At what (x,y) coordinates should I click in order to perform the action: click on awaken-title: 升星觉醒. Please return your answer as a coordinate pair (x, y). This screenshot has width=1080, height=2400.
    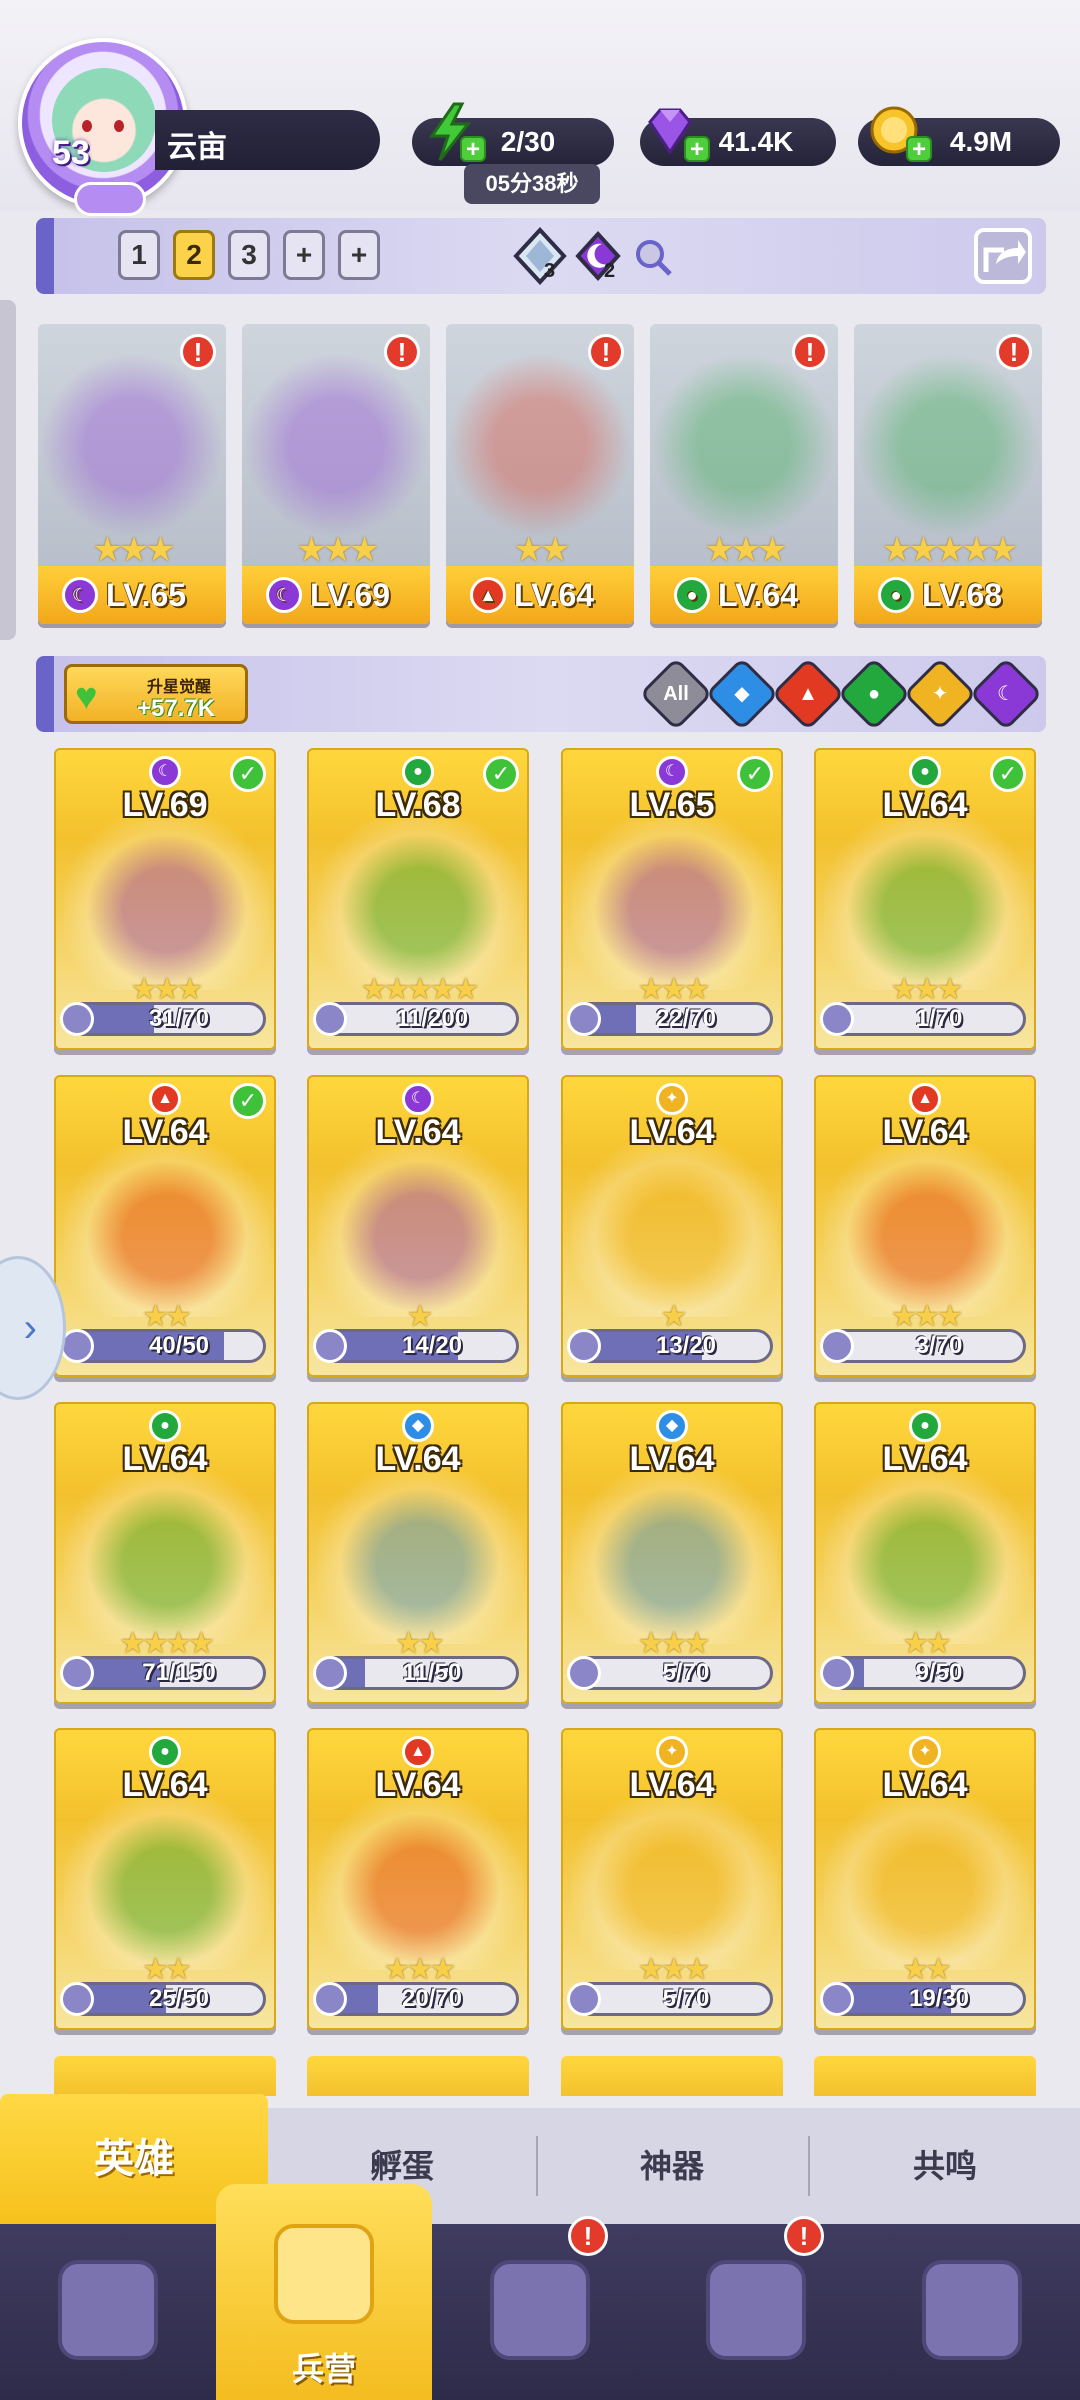
    Looking at the image, I should click on (179, 687).